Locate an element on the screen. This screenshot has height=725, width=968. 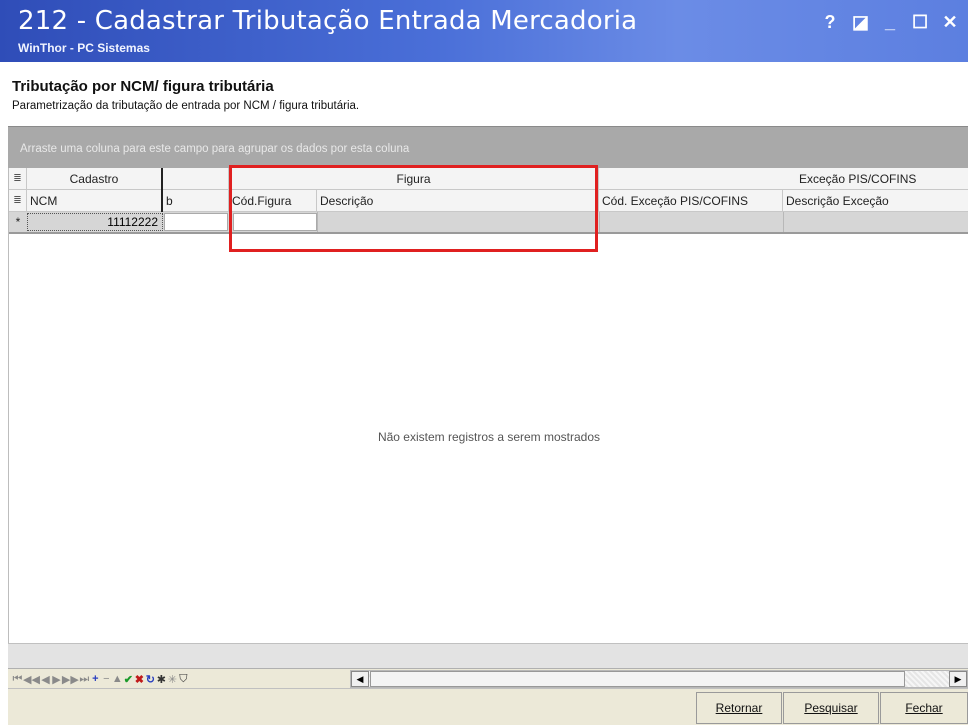
column-cod-figura: Cód.Figura is located at coordinates (273, 201).